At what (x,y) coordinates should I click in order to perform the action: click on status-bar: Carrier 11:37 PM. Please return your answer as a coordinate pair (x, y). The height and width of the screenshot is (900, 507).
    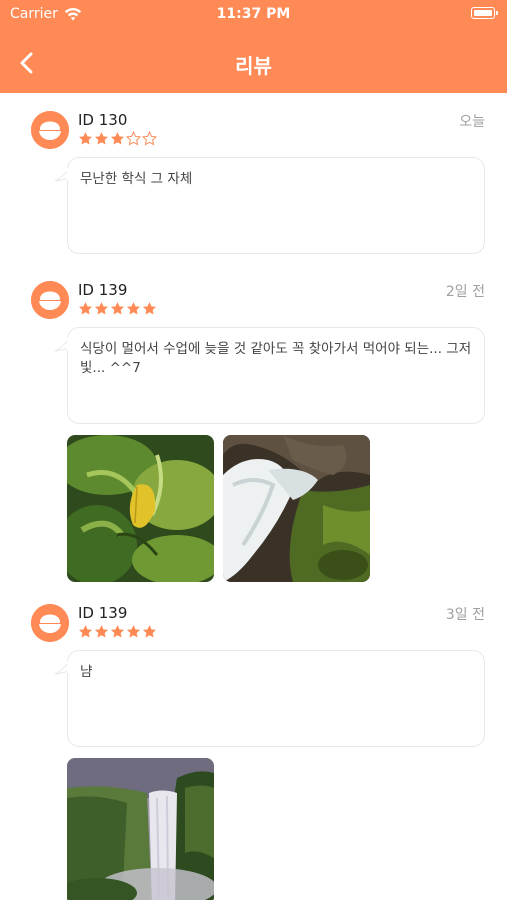
    Looking at the image, I should click on (253, 15).